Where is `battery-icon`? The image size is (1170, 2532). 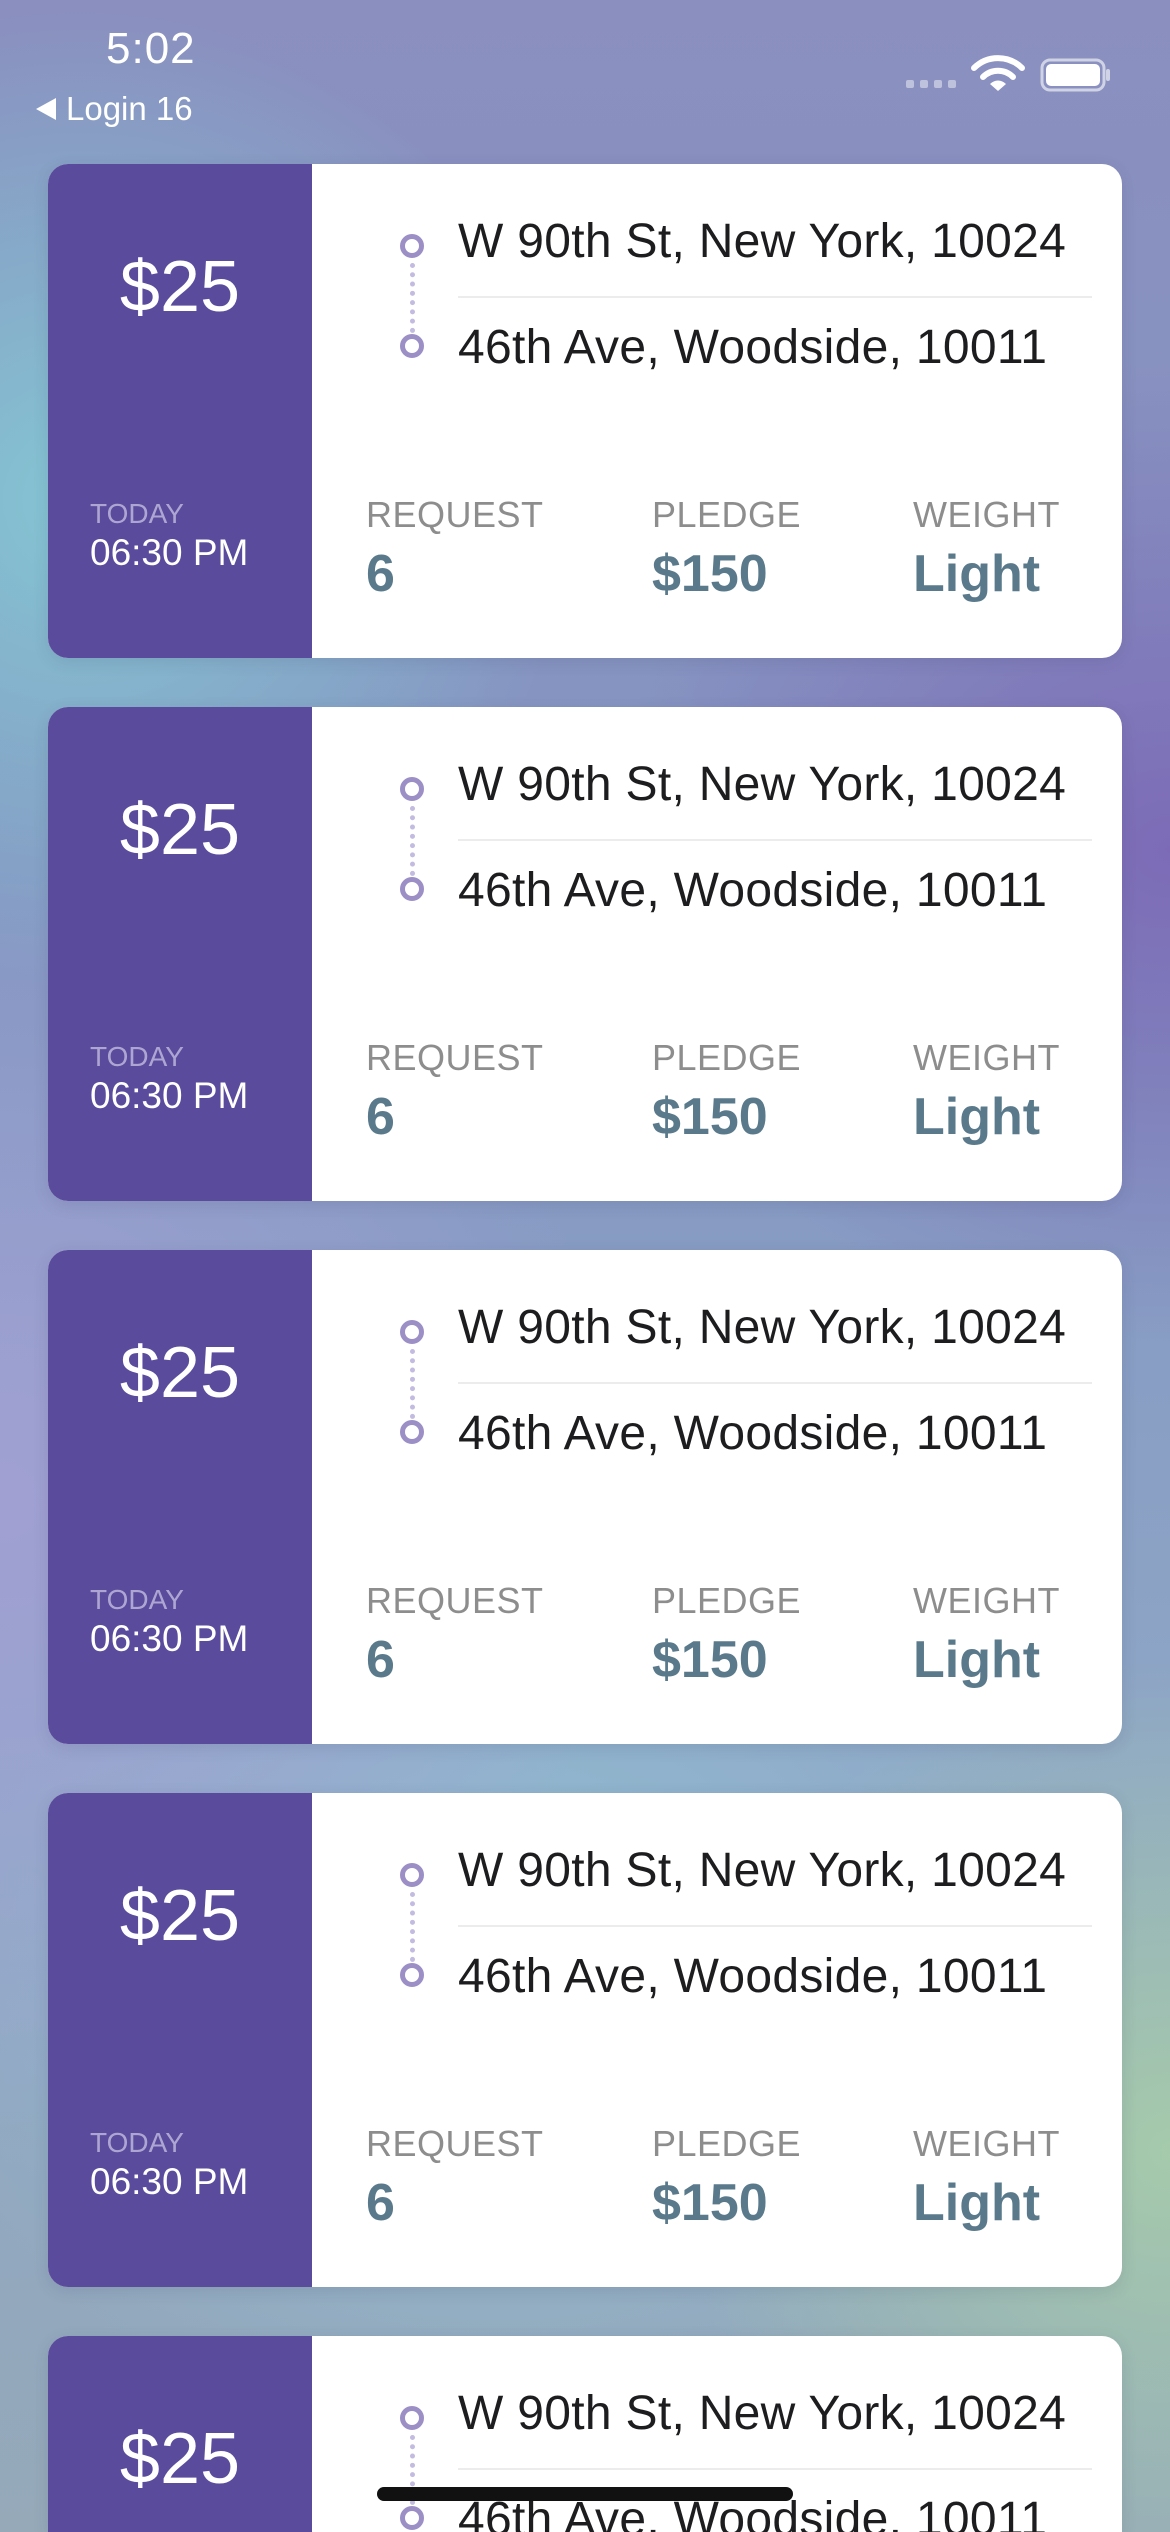
battery-icon is located at coordinates (1075, 75).